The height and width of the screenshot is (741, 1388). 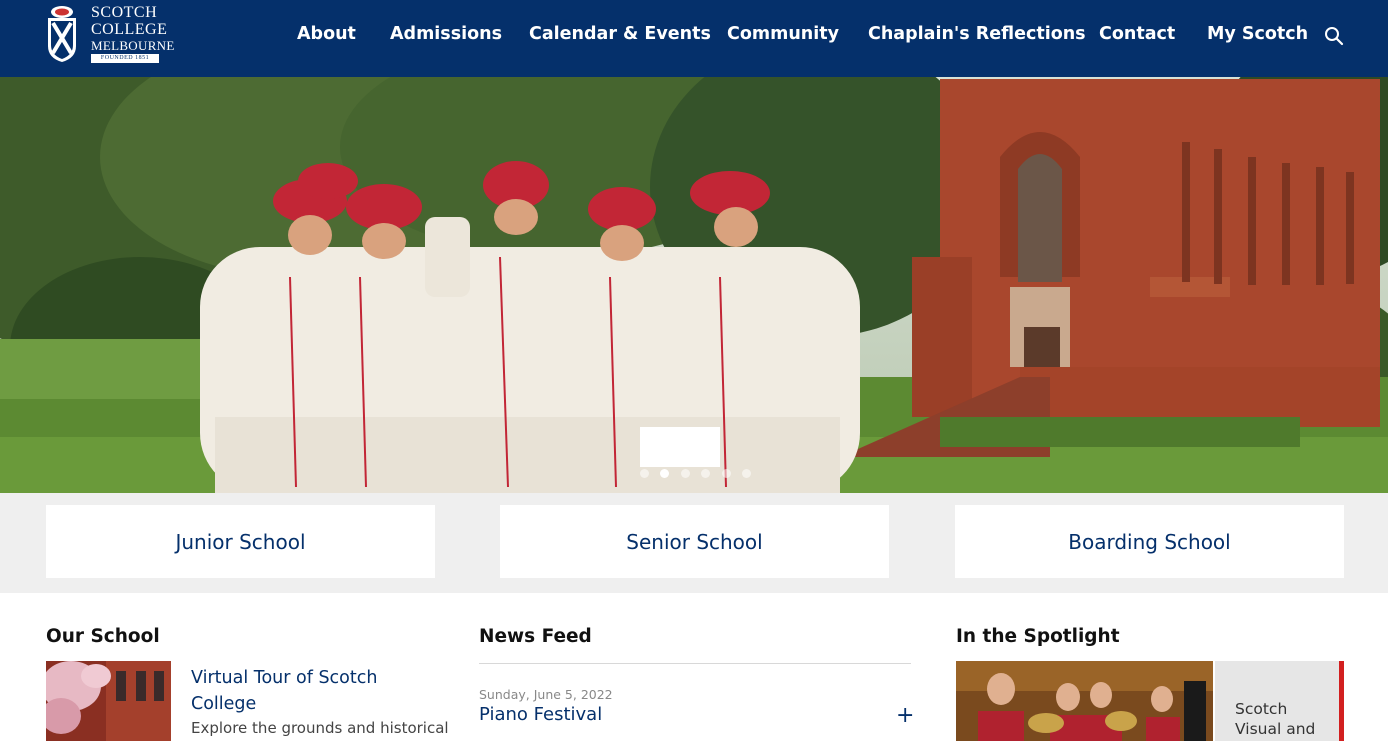 What do you see at coordinates (535, 636) in the screenshot?
I see `news-feed-heading: News Feed` at bounding box center [535, 636].